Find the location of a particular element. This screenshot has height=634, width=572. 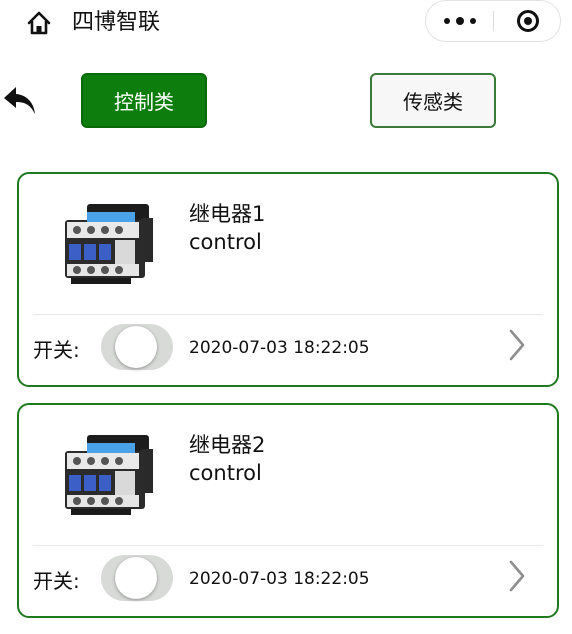

mini-program-capsule is located at coordinates (493, 21).